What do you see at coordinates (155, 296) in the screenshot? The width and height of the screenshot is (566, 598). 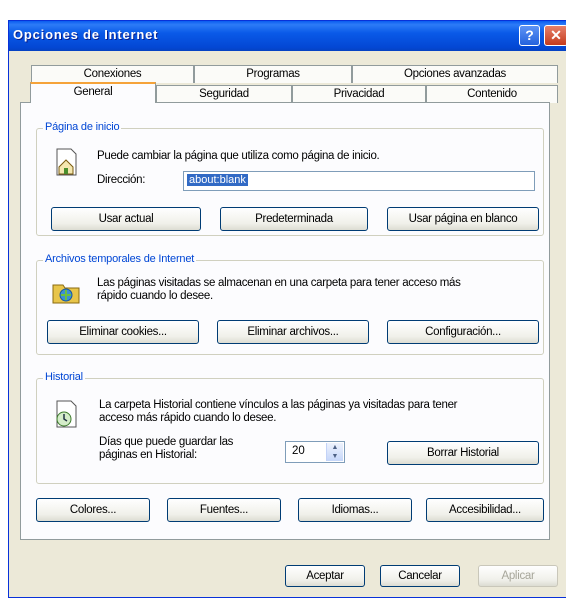 I see `temp-files-desc-line2: rápido cuando lo desee.` at bounding box center [155, 296].